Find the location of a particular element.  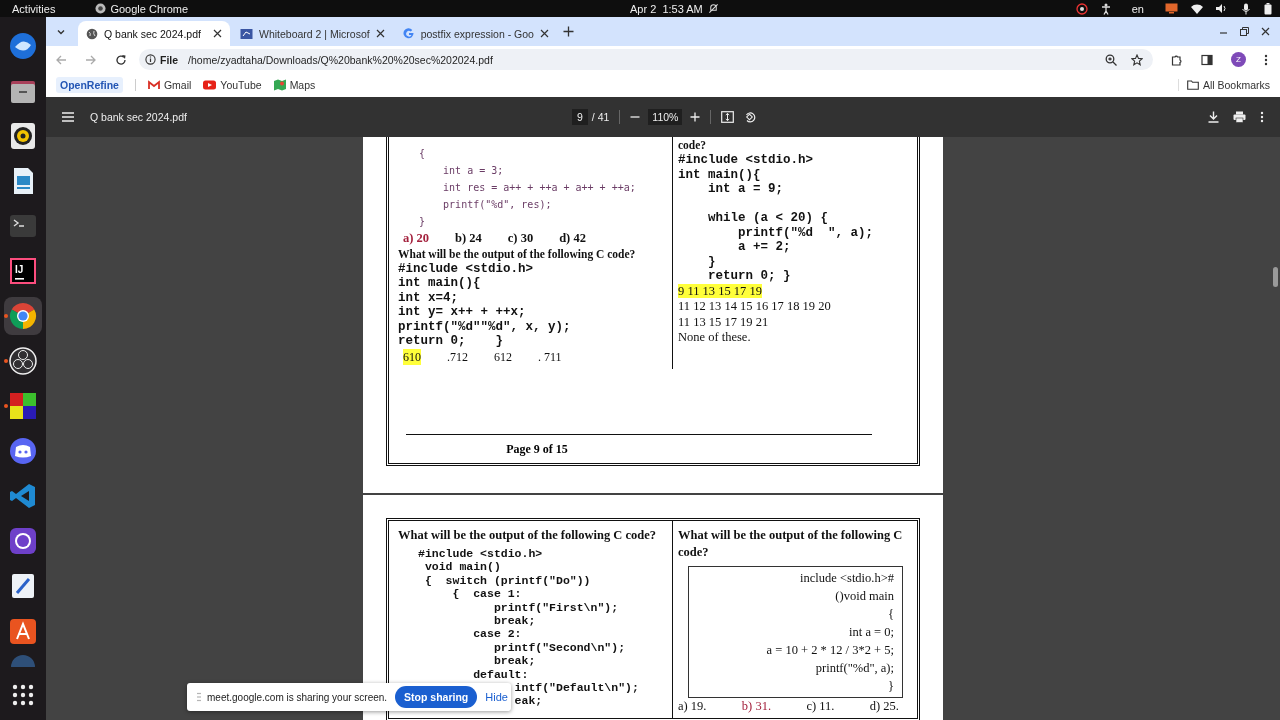

code-line: { switch (printf("Do")) is located at coordinates (507, 580).